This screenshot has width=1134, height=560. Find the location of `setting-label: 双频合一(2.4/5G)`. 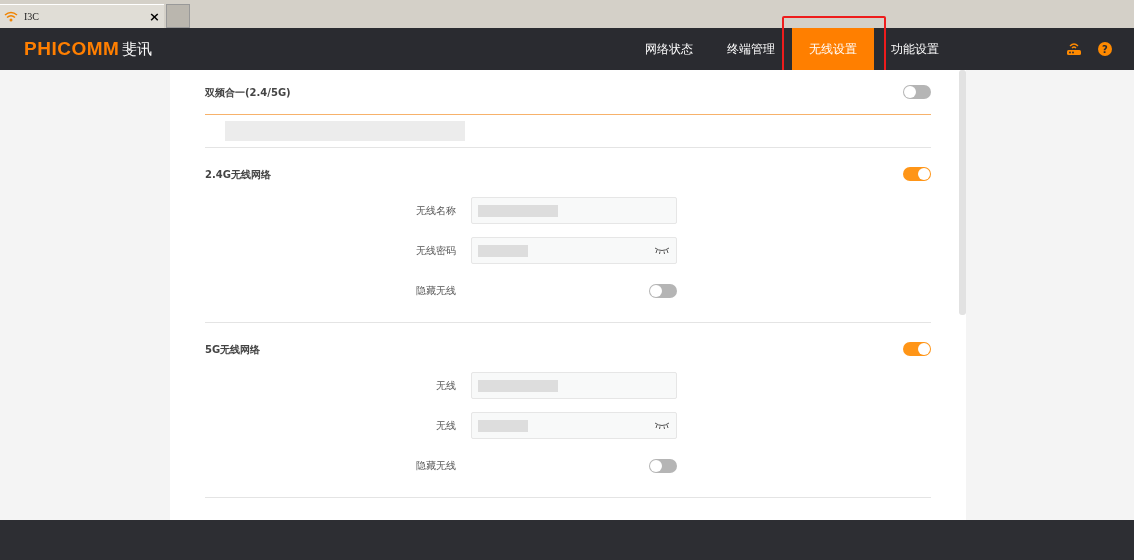

setting-label: 双频合一(2.4/5G) is located at coordinates (248, 92).